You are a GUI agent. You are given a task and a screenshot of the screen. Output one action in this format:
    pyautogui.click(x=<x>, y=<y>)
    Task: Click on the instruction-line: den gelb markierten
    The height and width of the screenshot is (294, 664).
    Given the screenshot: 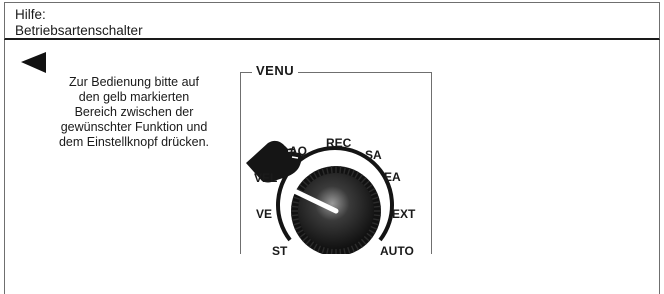 What is the action you would take?
    pyautogui.click(x=134, y=97)
    